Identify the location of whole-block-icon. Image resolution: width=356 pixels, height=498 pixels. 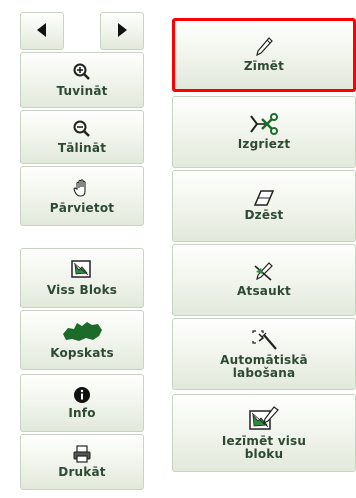
(82, 270).